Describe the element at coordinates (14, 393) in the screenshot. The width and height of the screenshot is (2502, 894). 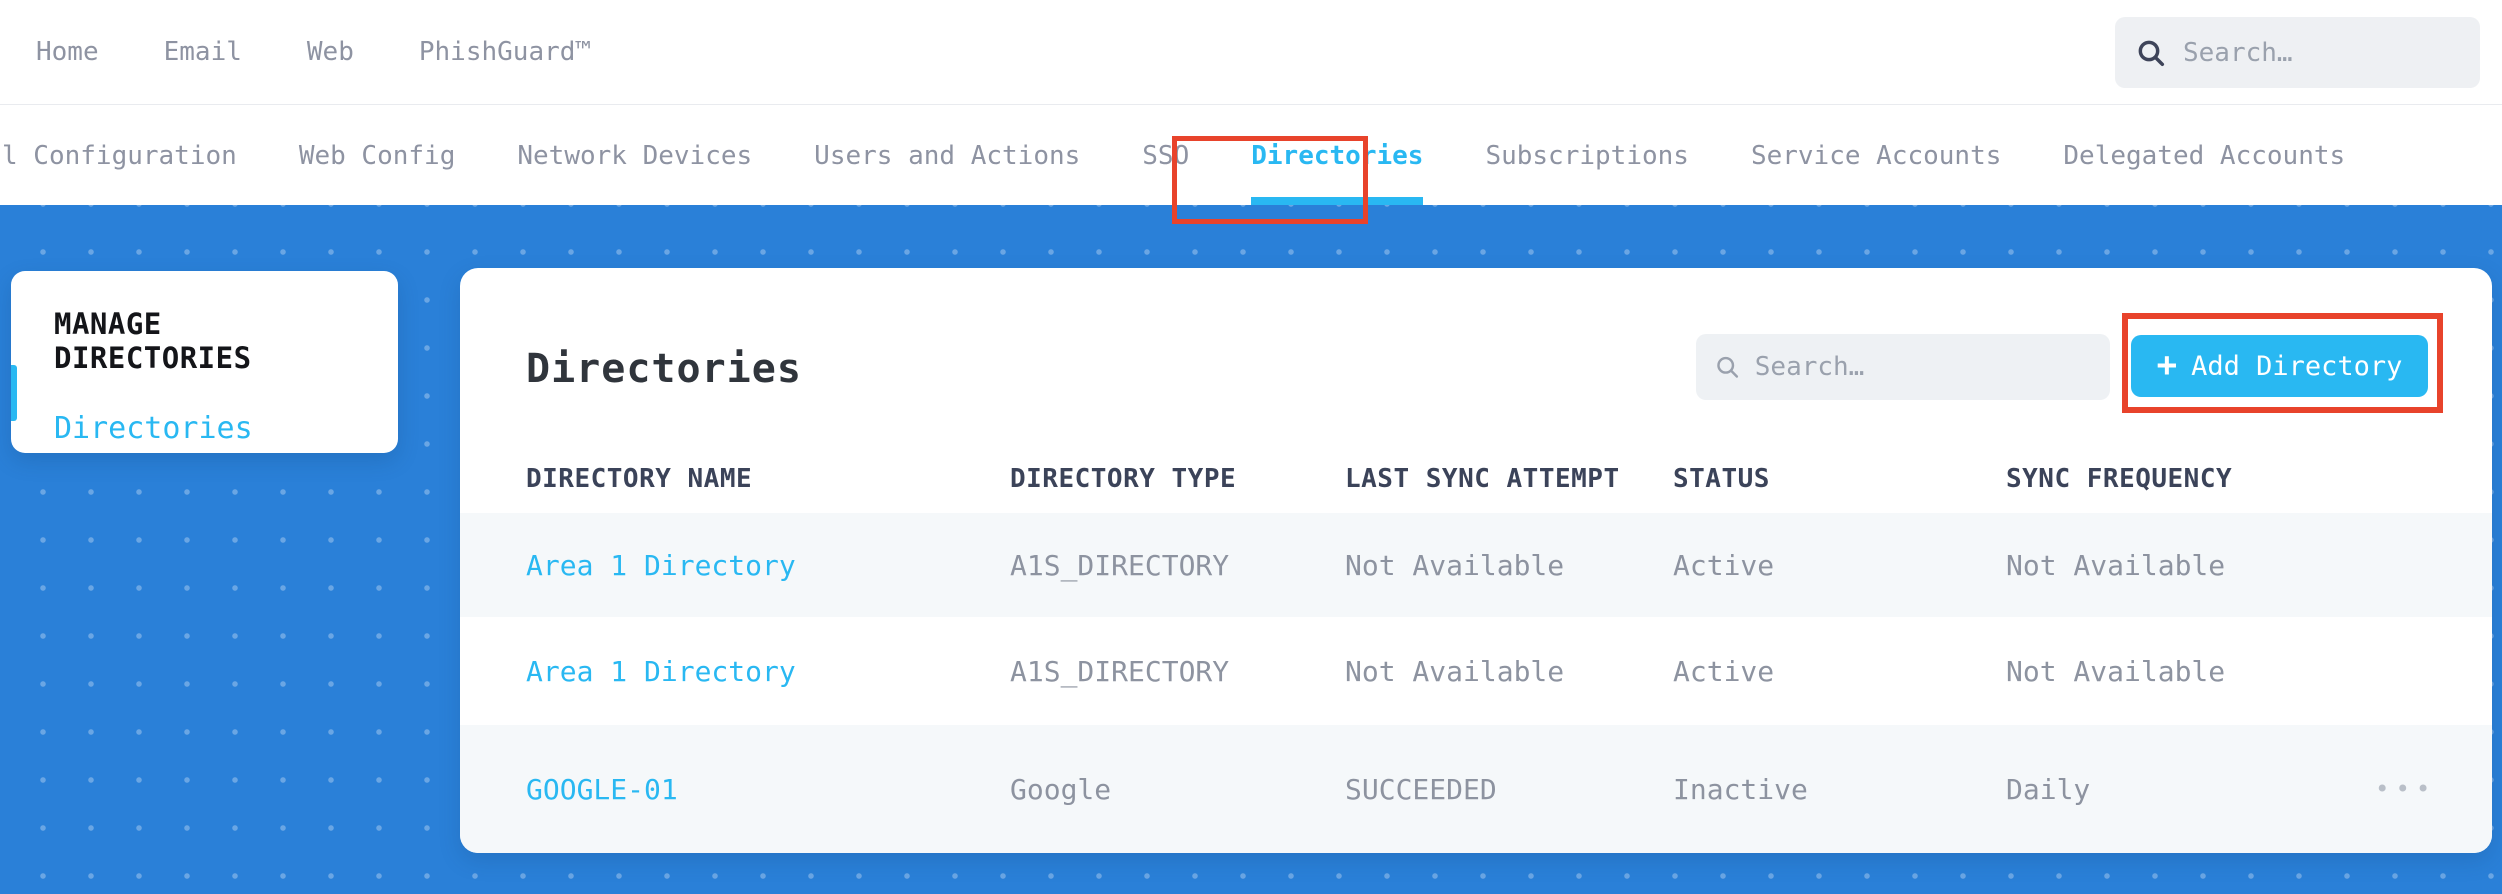
I see `active-item-indicator` at that location.